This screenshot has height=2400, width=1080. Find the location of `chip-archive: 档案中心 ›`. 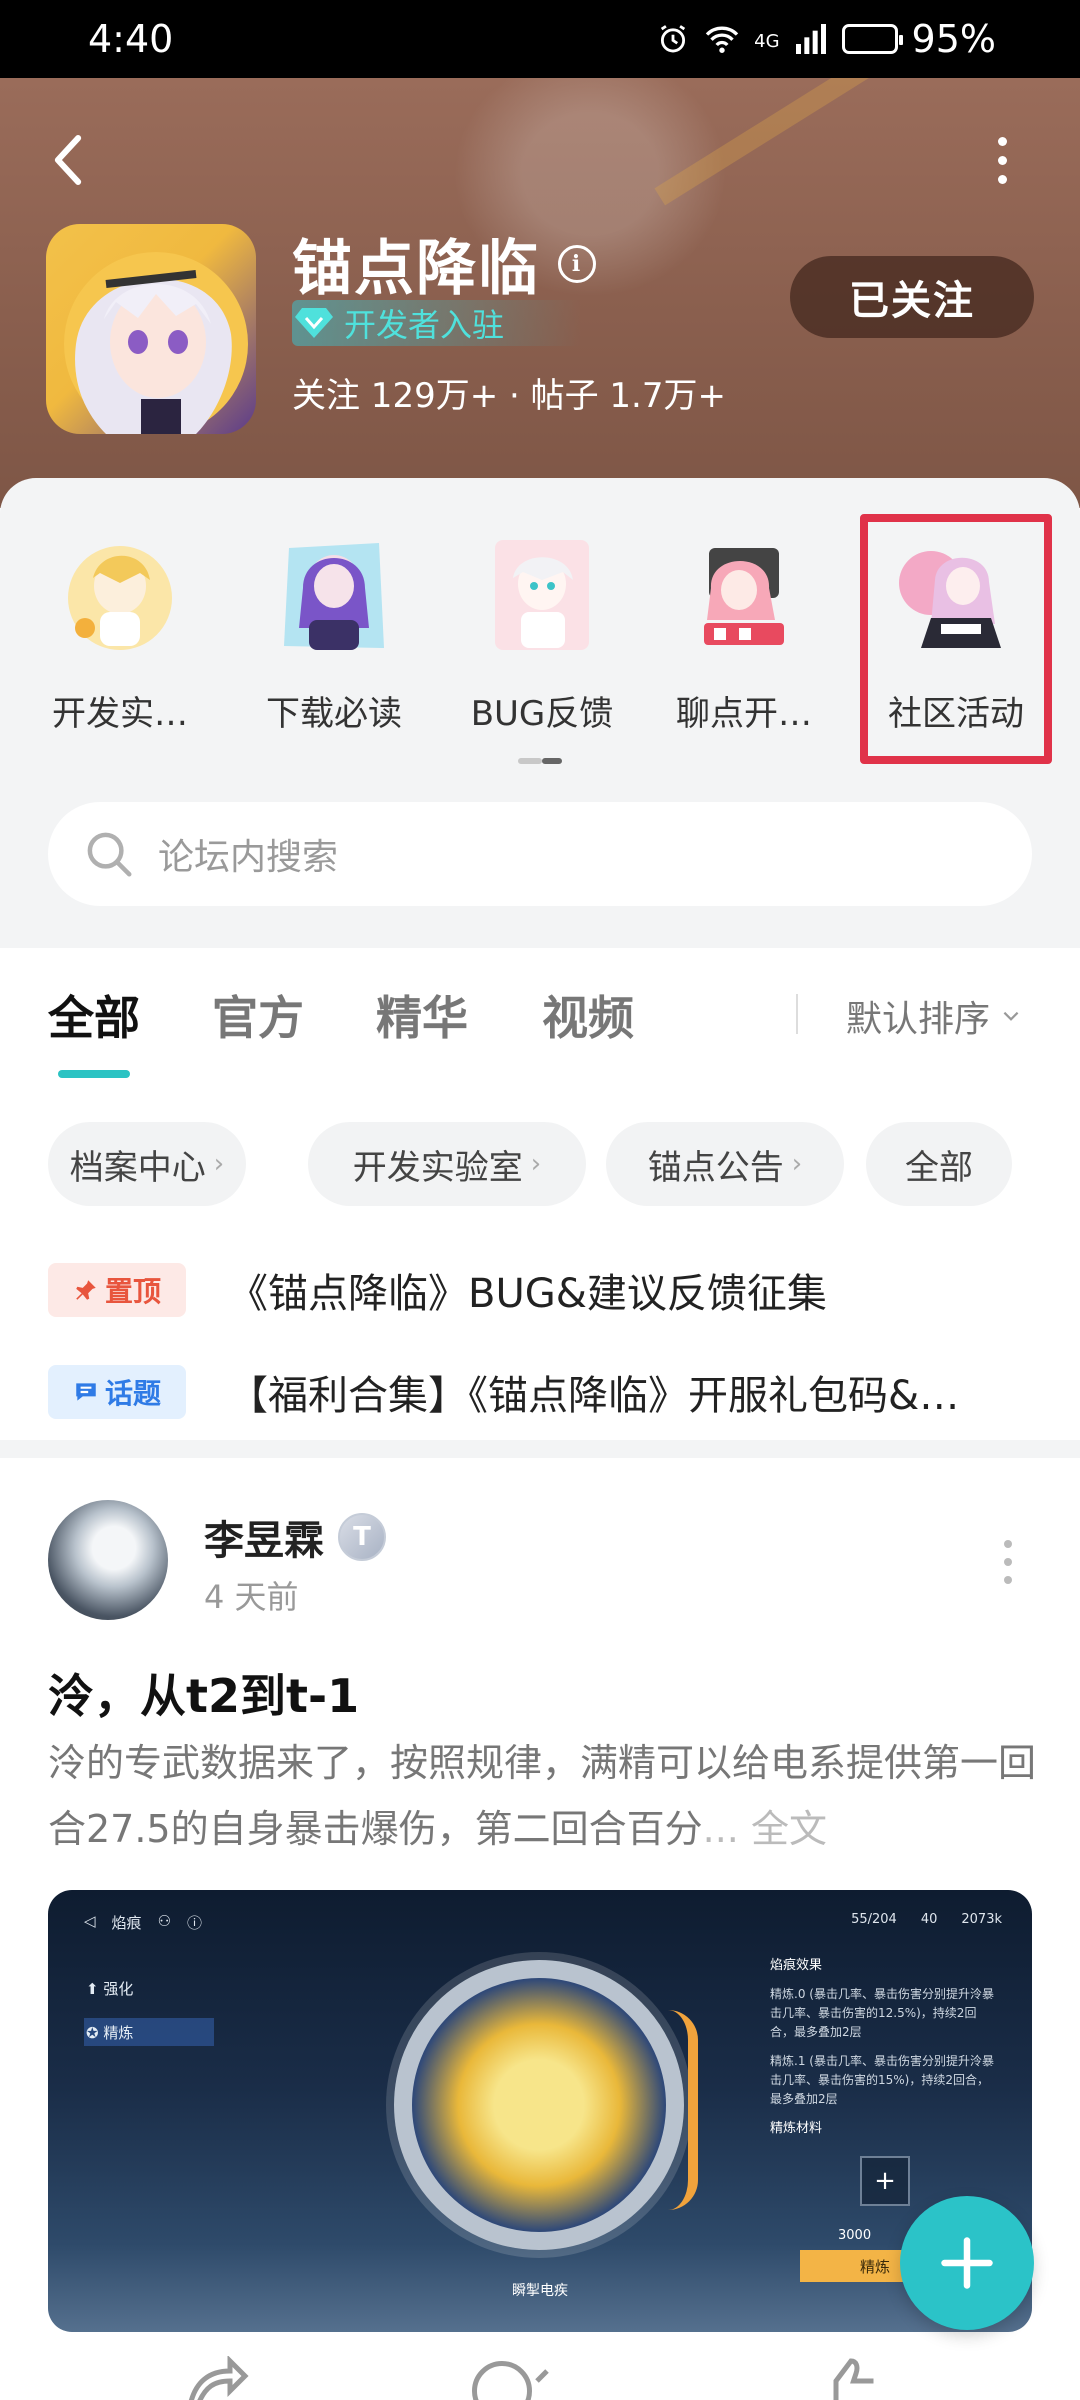

chip-archive: 档案中心 › is located at coordinates (147, 1164).